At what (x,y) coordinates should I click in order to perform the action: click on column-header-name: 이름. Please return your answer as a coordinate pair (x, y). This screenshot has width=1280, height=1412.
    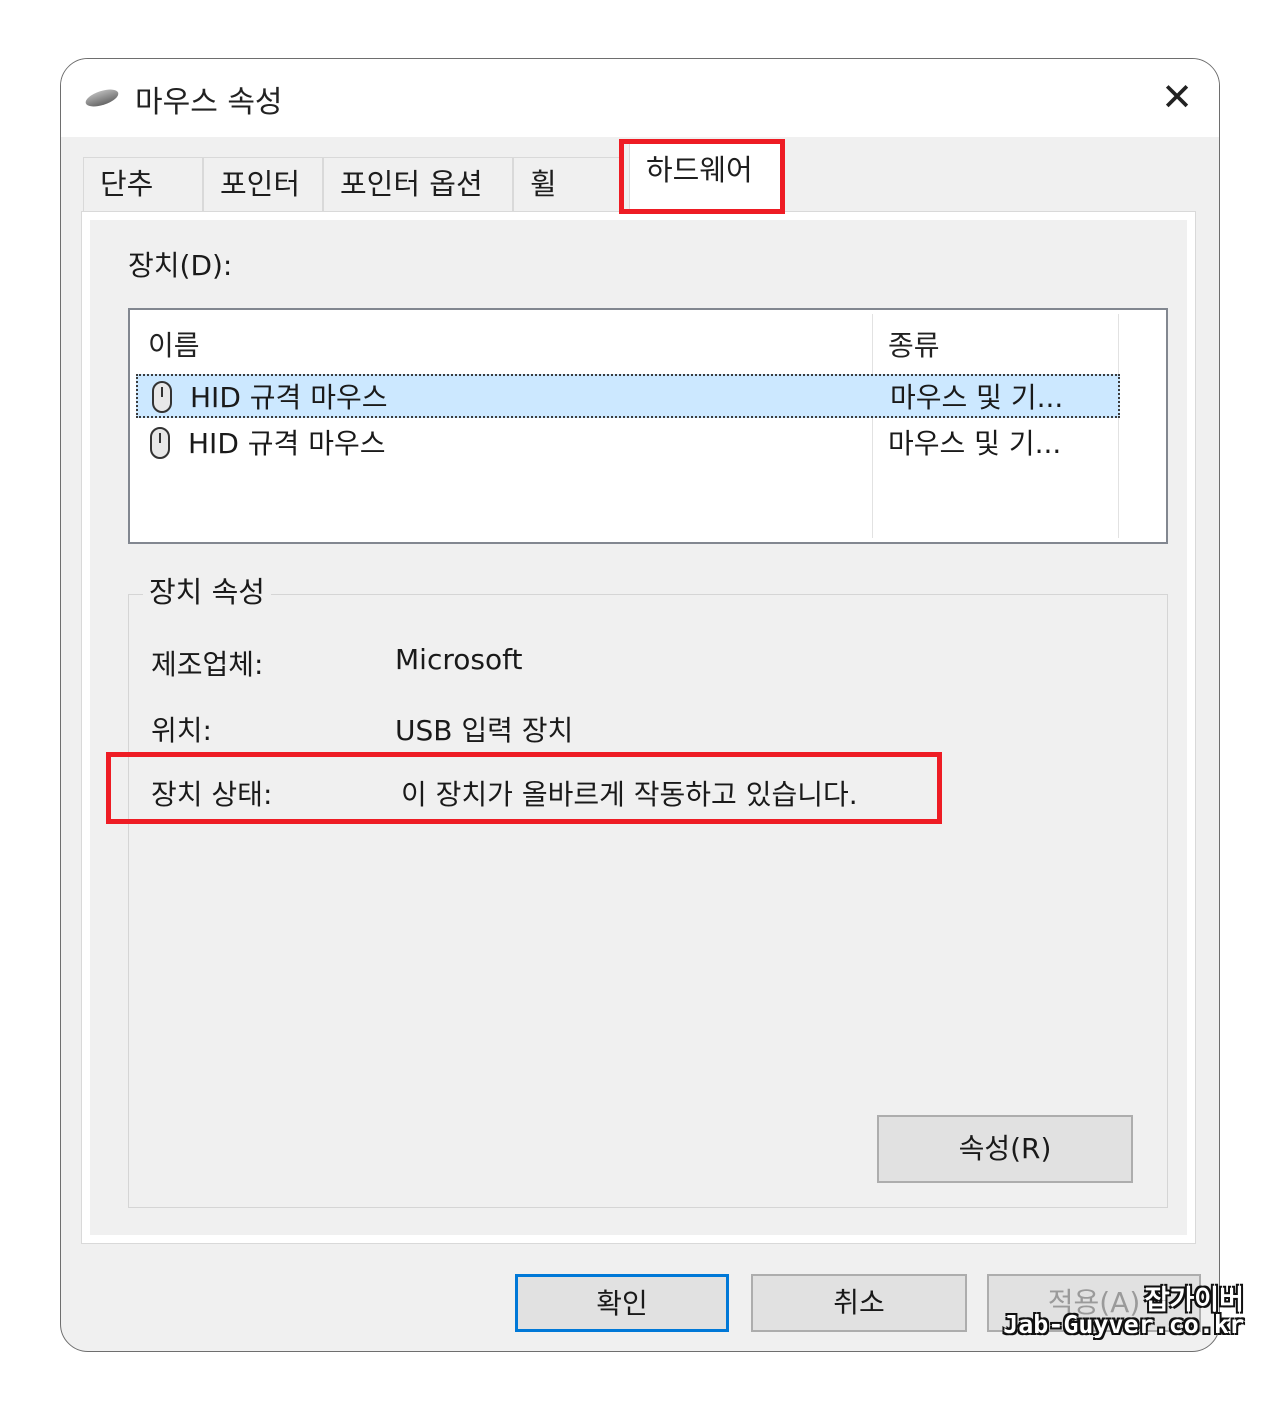
    Looking at the image, I should click on (174, 344).